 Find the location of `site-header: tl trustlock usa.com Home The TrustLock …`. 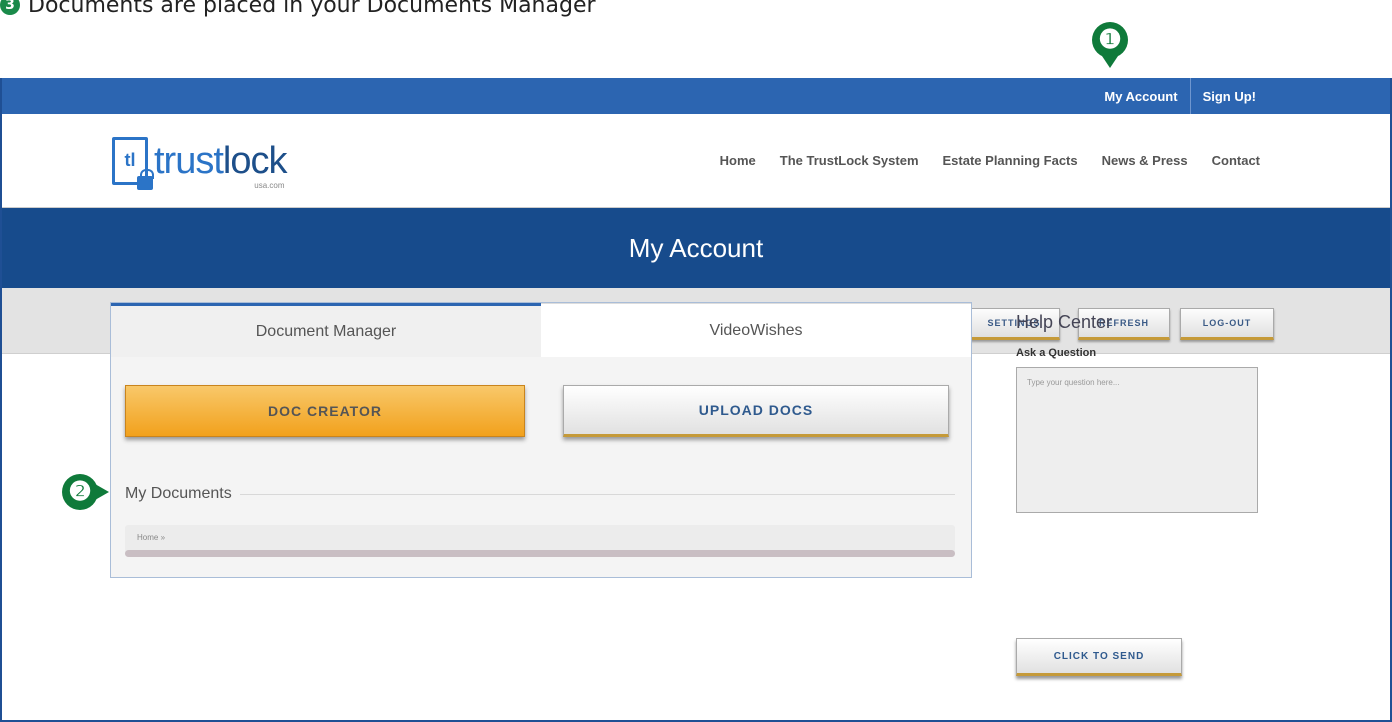

site-header: tl trustlock usa.com Home The TrustLock … is located at coordinates (696, 161).